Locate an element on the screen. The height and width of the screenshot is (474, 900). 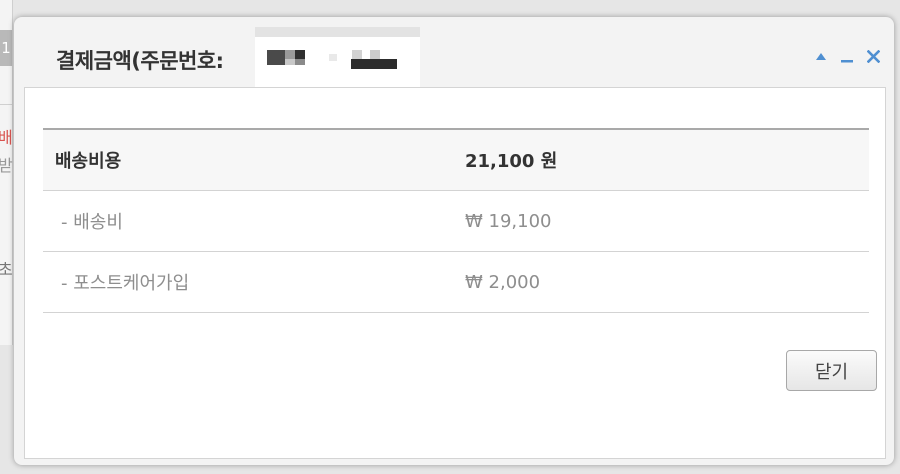
total-label: 배송비용 is located at coordinates (254, 160).